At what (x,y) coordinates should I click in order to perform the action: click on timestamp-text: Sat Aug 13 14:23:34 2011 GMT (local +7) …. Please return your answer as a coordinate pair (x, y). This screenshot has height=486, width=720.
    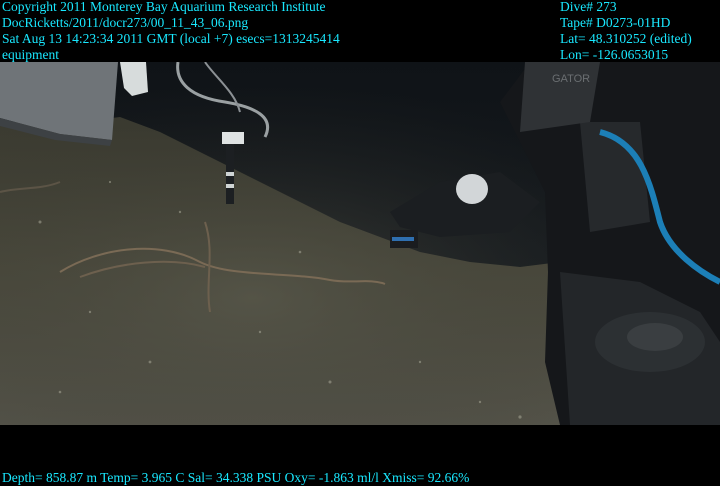
    Looking at the image, I should click on (171, 38).